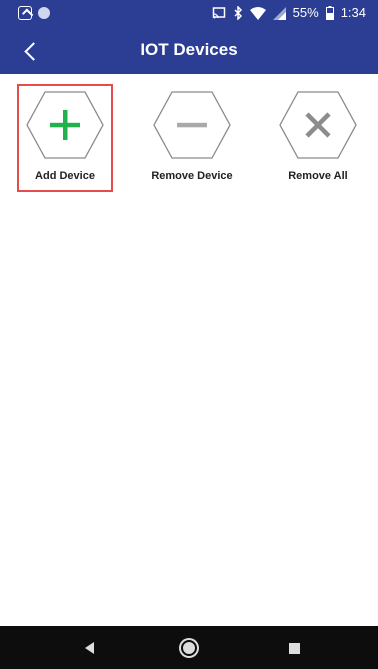 The height and width of the screenshot is (669, 378). I want to click on remove-device-label: Remove Device, so click(192, 176).